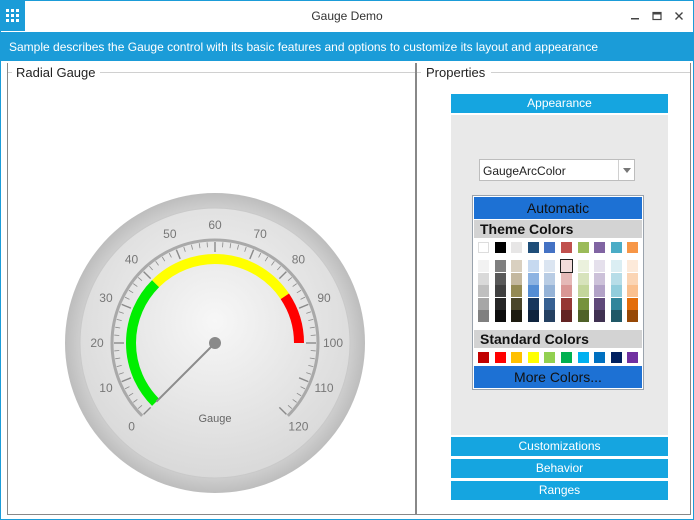 This screenshot has width=694, height=520. Describe the element at coordinates (626, 170) in the screenshot. I see `chevron-down-icon` at that location.